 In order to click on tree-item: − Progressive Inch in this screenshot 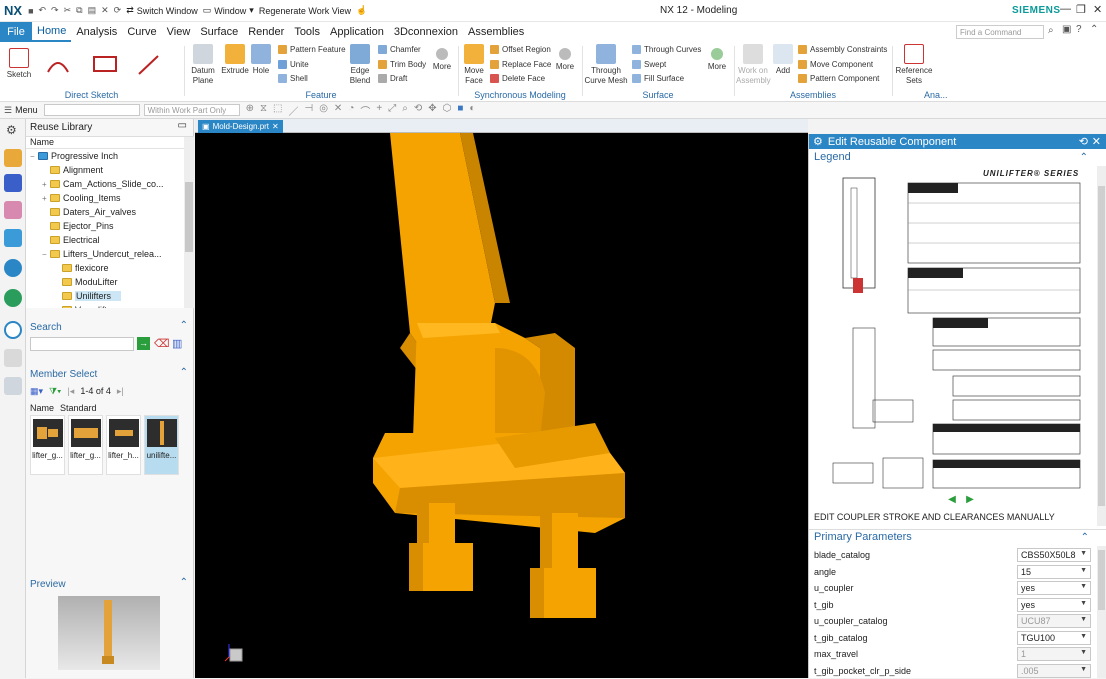, I will do `click(110, 156)`.